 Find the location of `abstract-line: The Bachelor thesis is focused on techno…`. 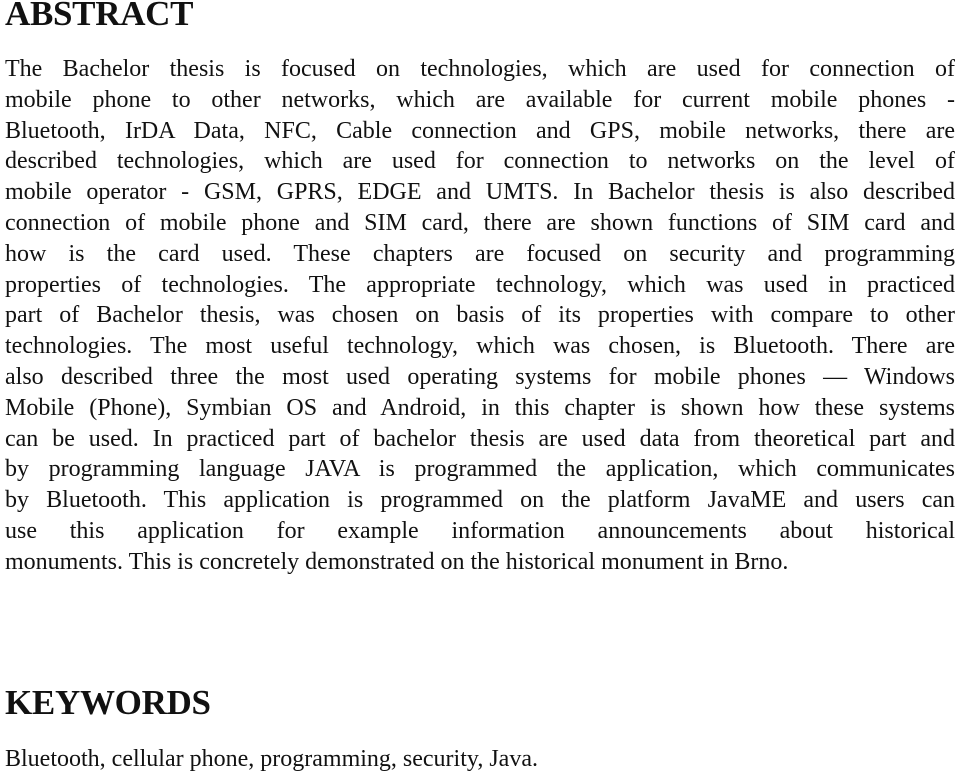

abstract-line: The Bachelor thesis is focused on techno… is located at coordinates (480, 69).